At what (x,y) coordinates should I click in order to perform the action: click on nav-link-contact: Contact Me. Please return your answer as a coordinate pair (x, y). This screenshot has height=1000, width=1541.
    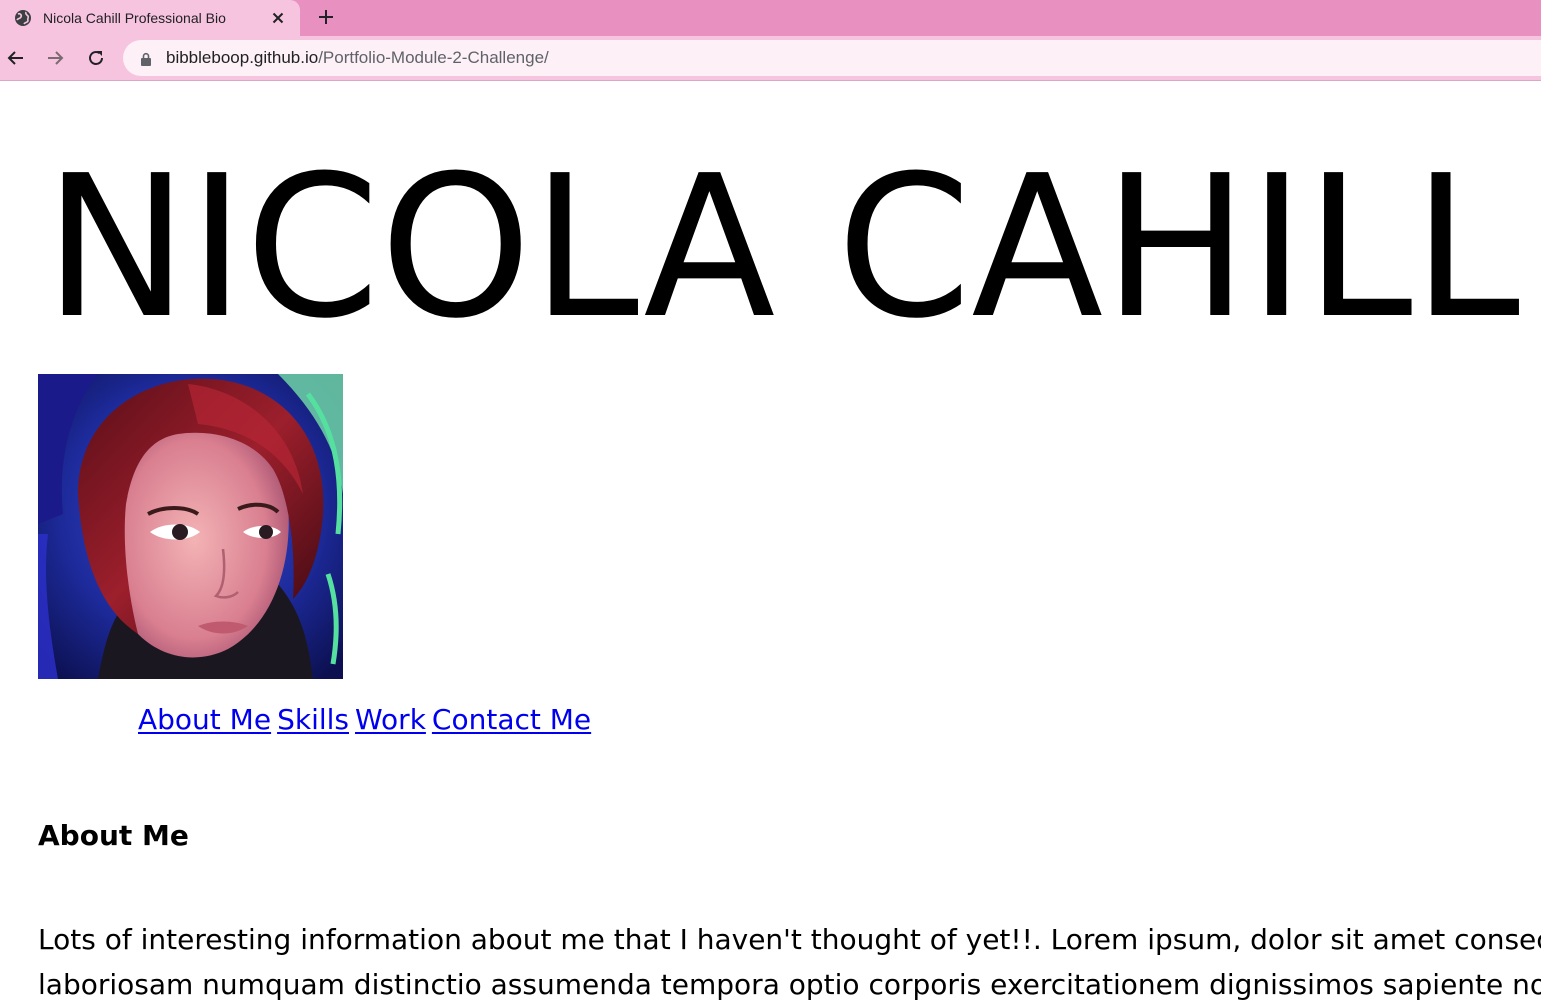
    Looking at the image, I should click on (511, 719).